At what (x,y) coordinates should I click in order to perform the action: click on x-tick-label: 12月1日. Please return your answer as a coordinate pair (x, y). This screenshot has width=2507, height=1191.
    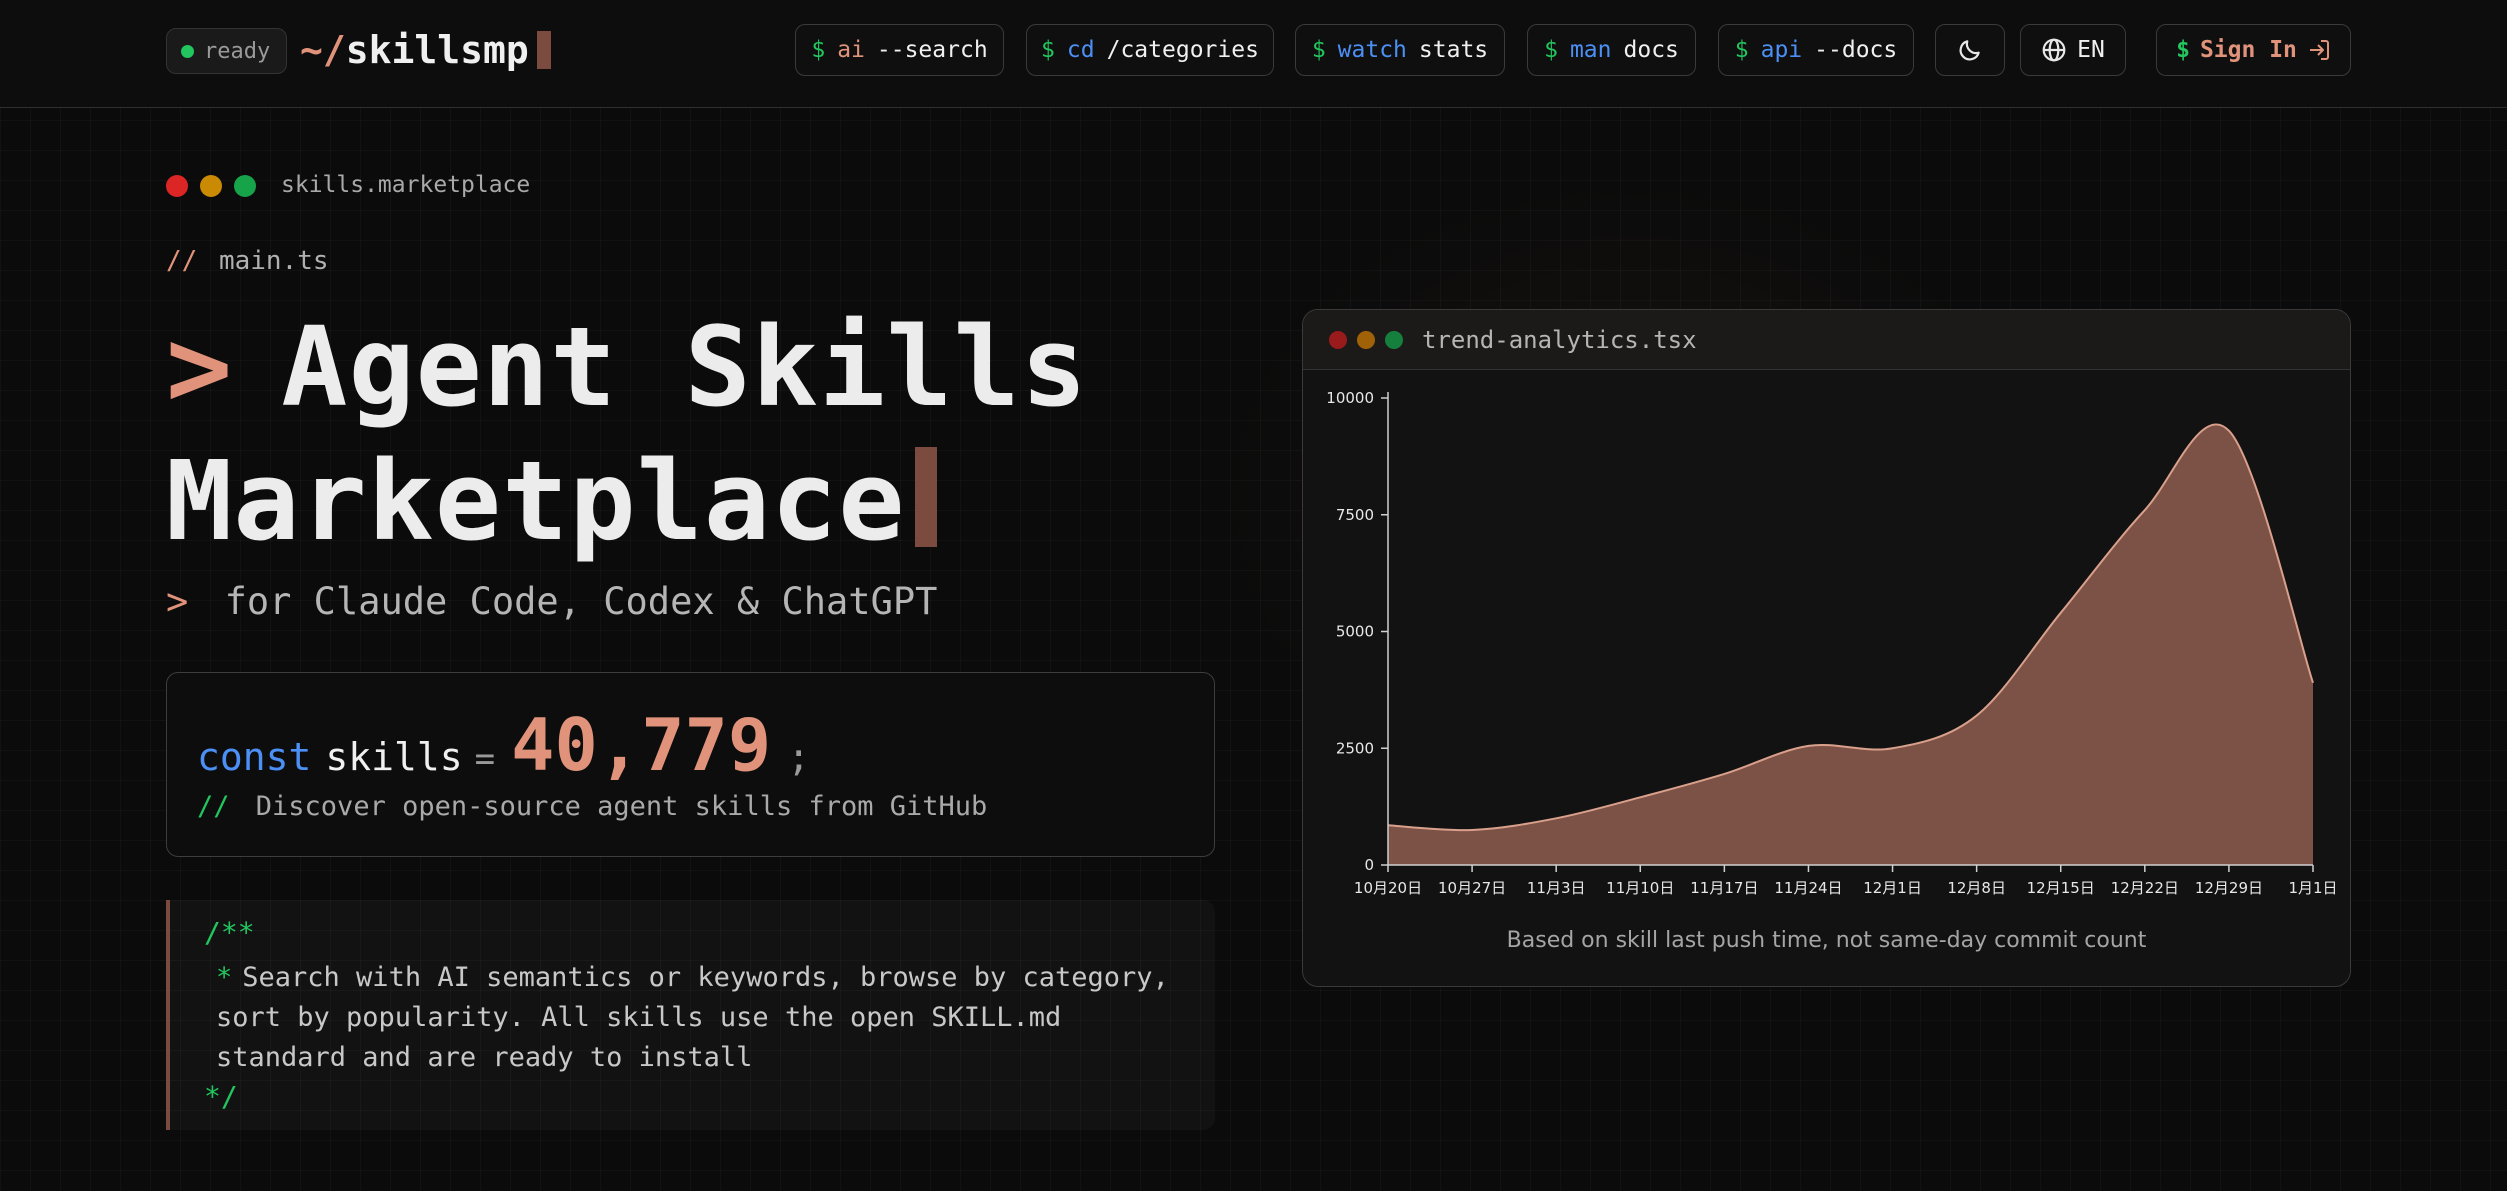
    Looking at the image, I should click on (1892, 888).